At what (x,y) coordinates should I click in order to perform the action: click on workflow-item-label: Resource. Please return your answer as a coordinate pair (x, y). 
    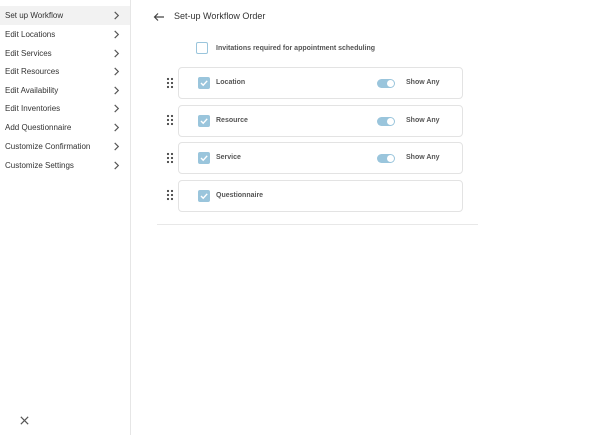
    Looking at the image, I should click on (232, 120).